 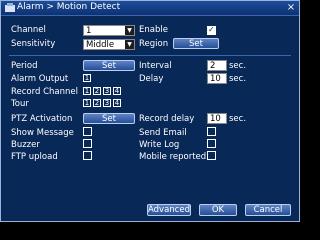 What do you see at coordinates (44, 92) in the screenshot?
I see `record-channel-label: Record Channel` at bounding box center [44, 92].